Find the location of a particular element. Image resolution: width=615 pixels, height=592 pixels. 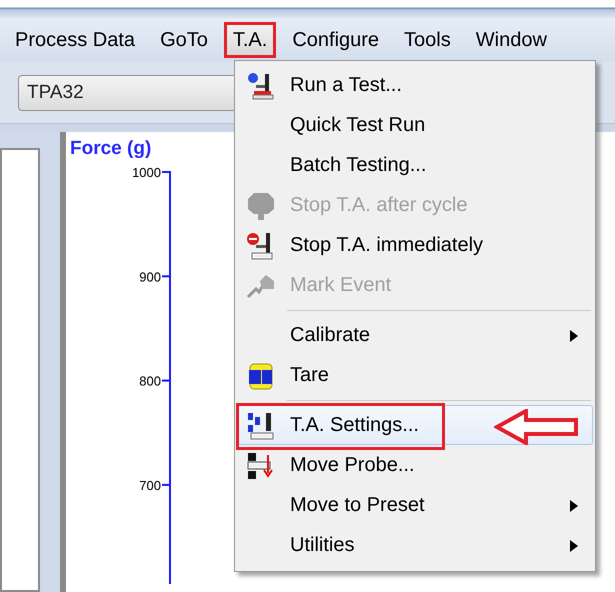

menu-item: GoTo is located at coordinates (184, 40).